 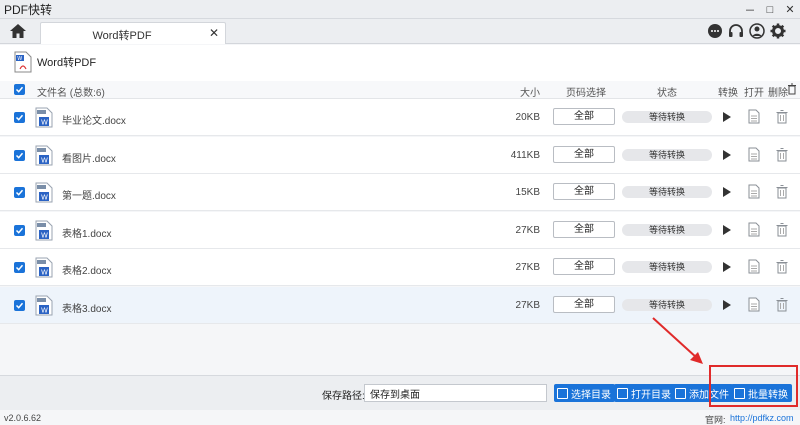 I want to click on gear-icon, so click(x=778, y=31).